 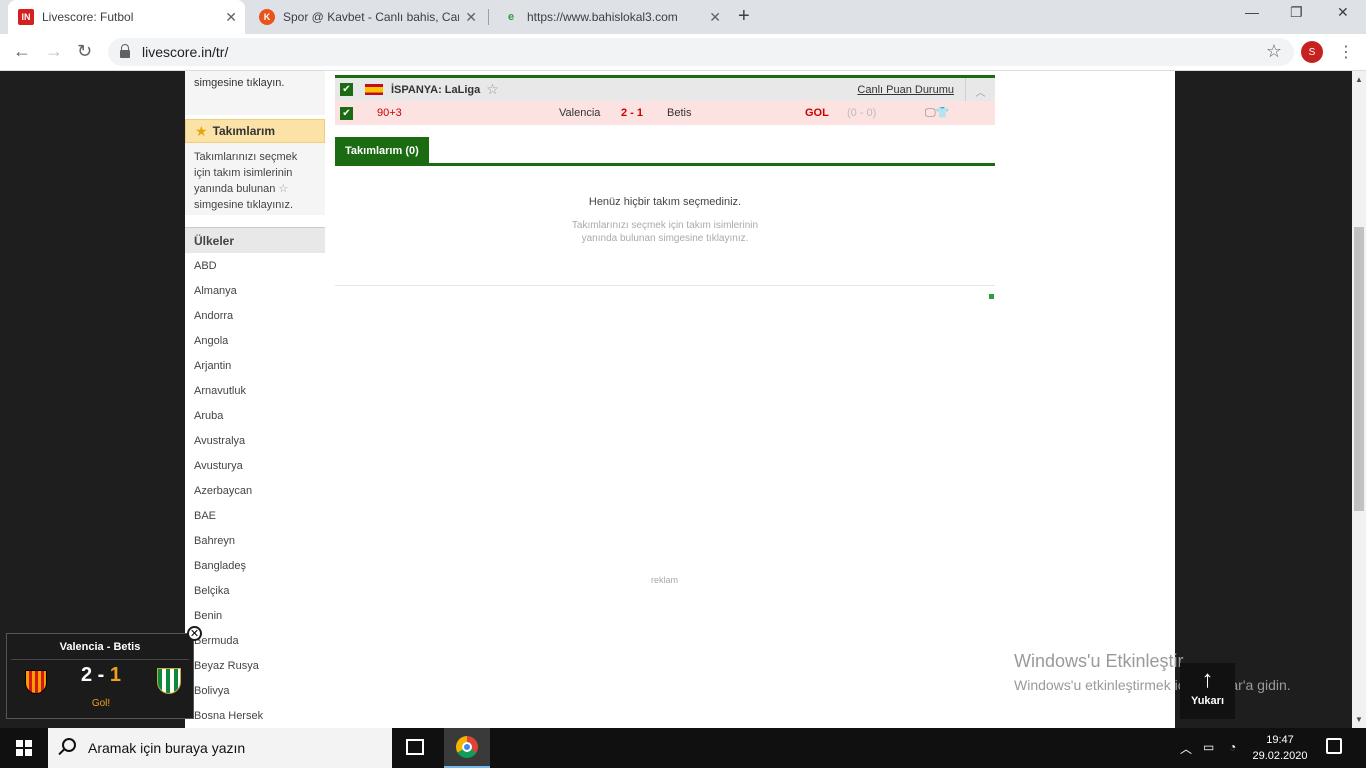 I want to click on tab-bahislokal: e https://www.bahislokal3.com ✕, so click(x=611, y=17).